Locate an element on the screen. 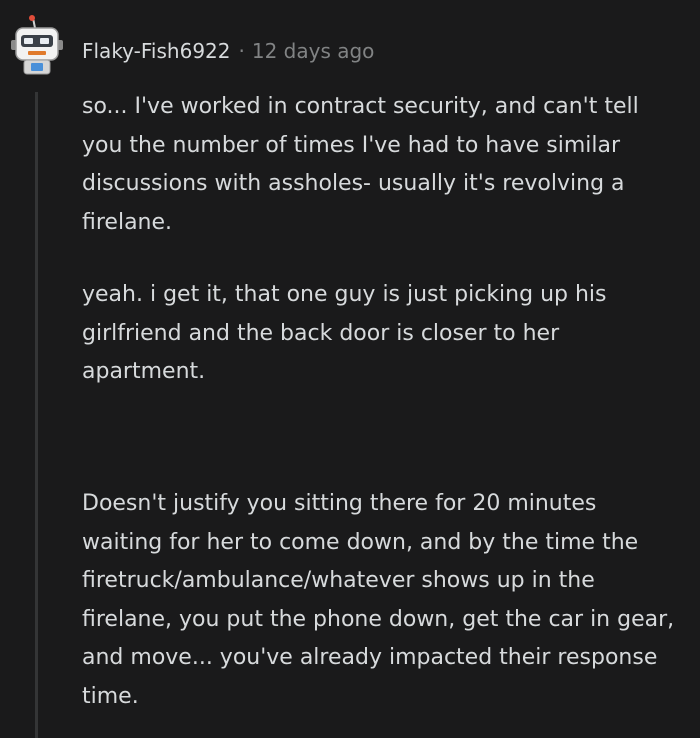 The height and width of the screenshot is (738, 700). comment-header: Flaky-Fish6922 · 12 days ago is located at coordinates (228, 51).